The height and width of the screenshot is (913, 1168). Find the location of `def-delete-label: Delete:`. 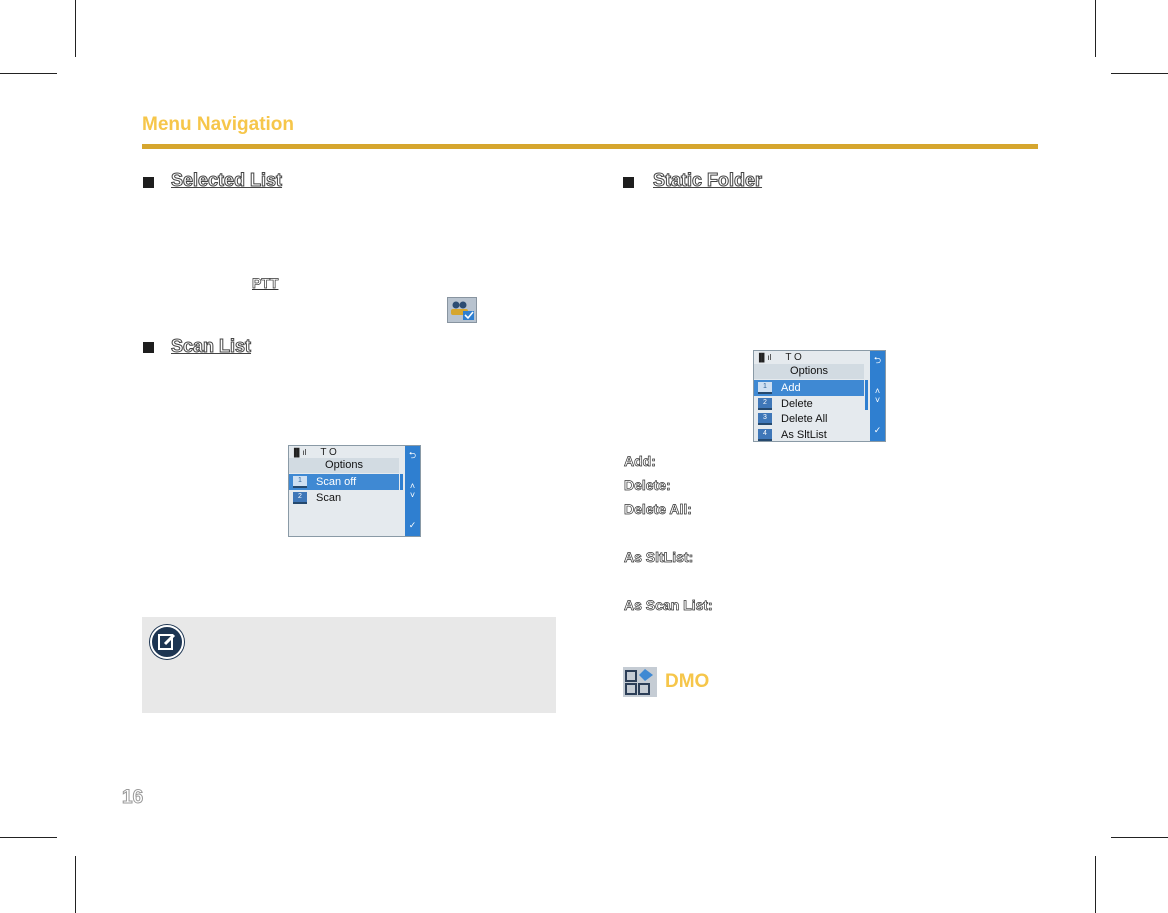

def-delete-label: Delete: is located at coordinates (647, 485).